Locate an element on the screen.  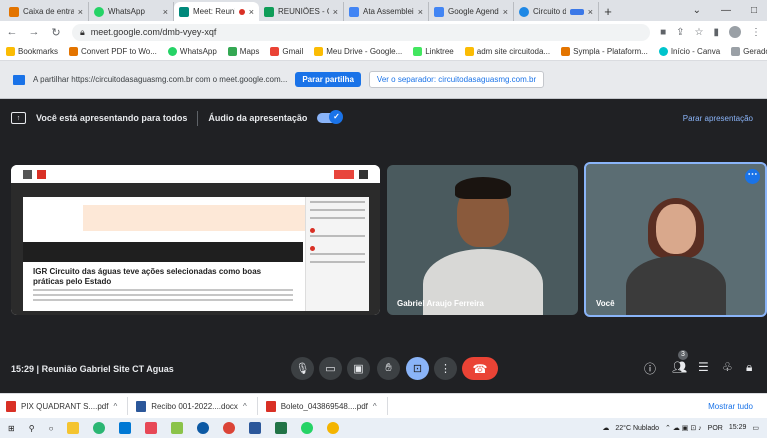
captions-button: ▣ is located at coordinates (358, 368).